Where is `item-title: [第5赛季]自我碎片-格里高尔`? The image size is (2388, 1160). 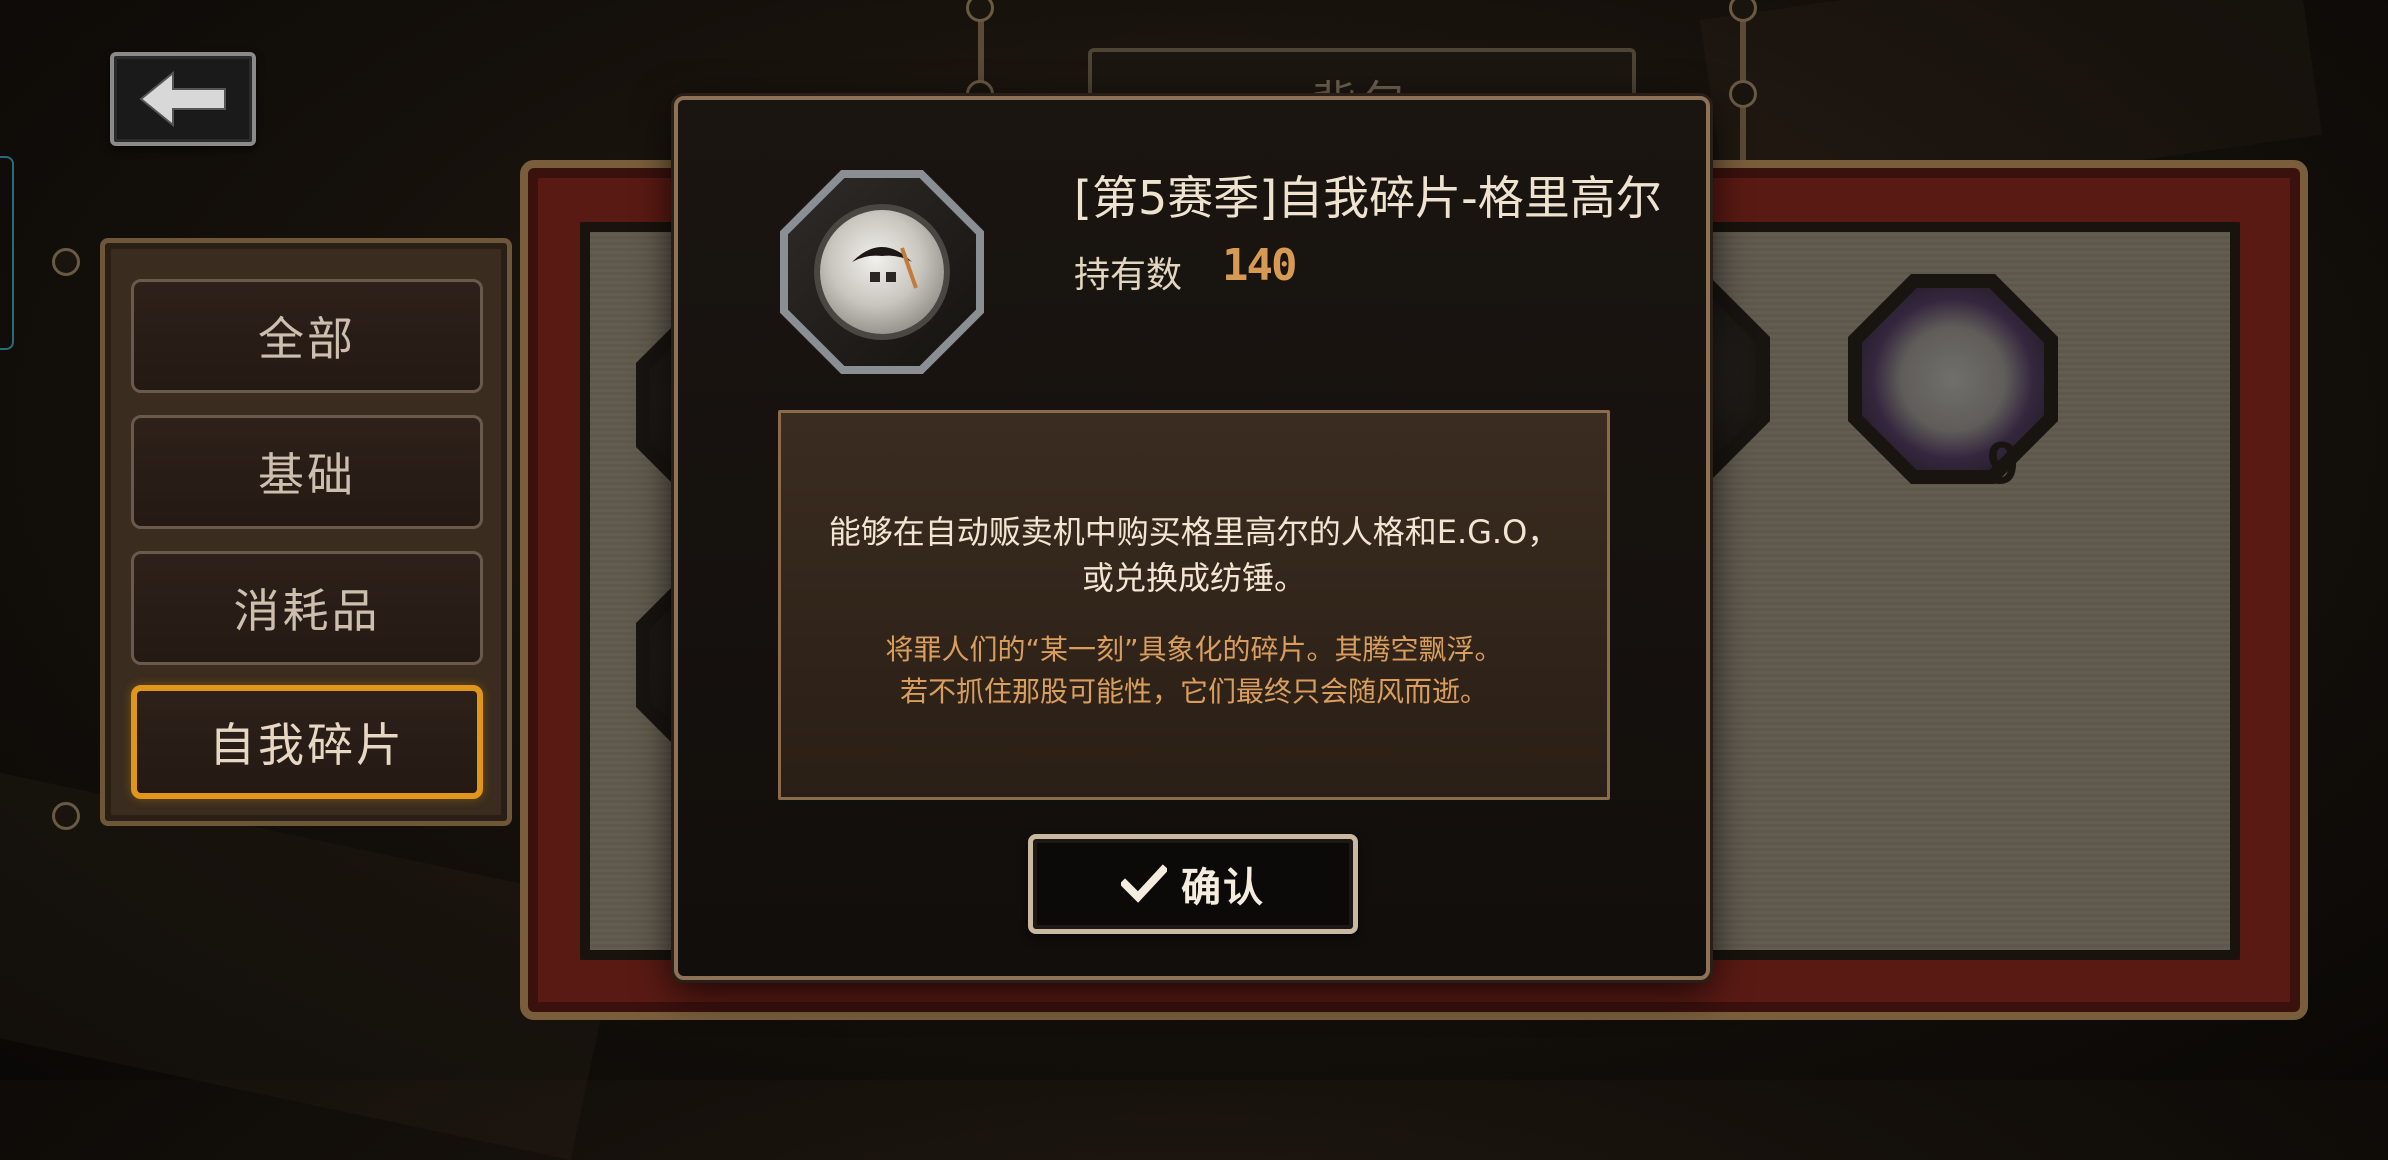
item-title: [第5赛季]自我碎片-格里高尔 is located at coordinates (1368, 198).